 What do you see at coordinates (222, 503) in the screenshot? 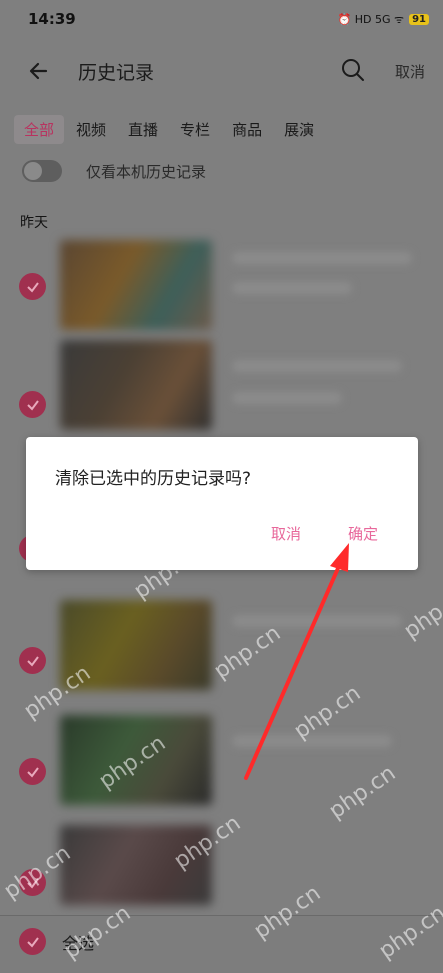
I see `clear-history-dialog: 清除已选中的历史记录吗? 取消 确定` at bounding box center [222, 503].